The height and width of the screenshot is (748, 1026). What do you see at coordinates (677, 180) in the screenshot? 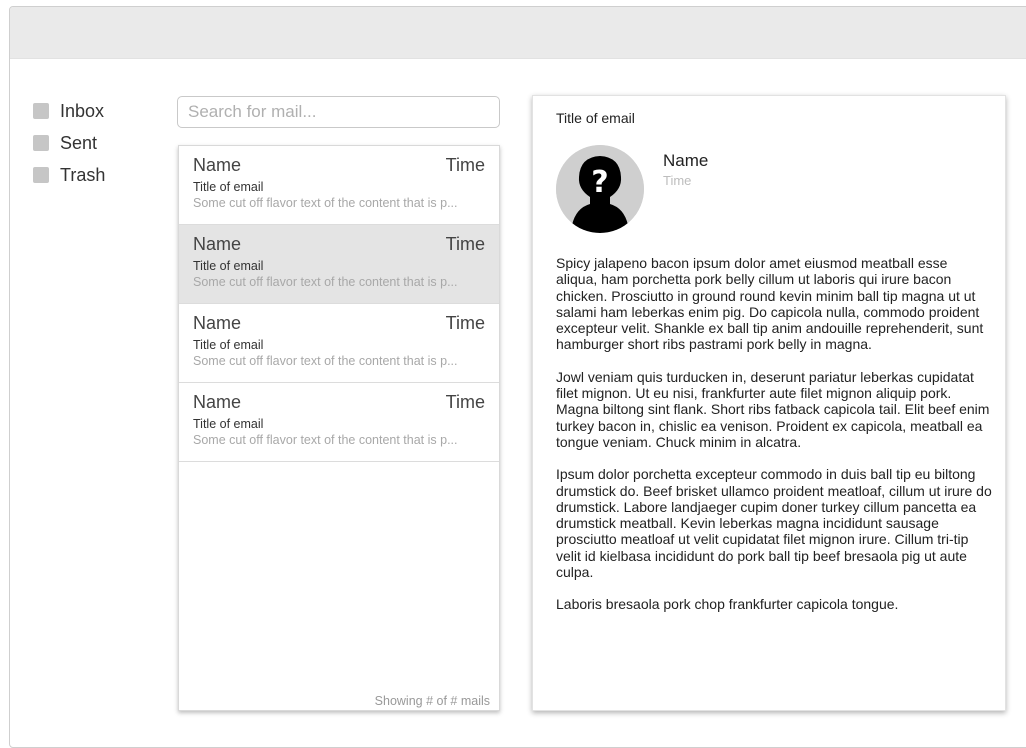
I see `sender-time: Time` at bounding box center [677, 180].